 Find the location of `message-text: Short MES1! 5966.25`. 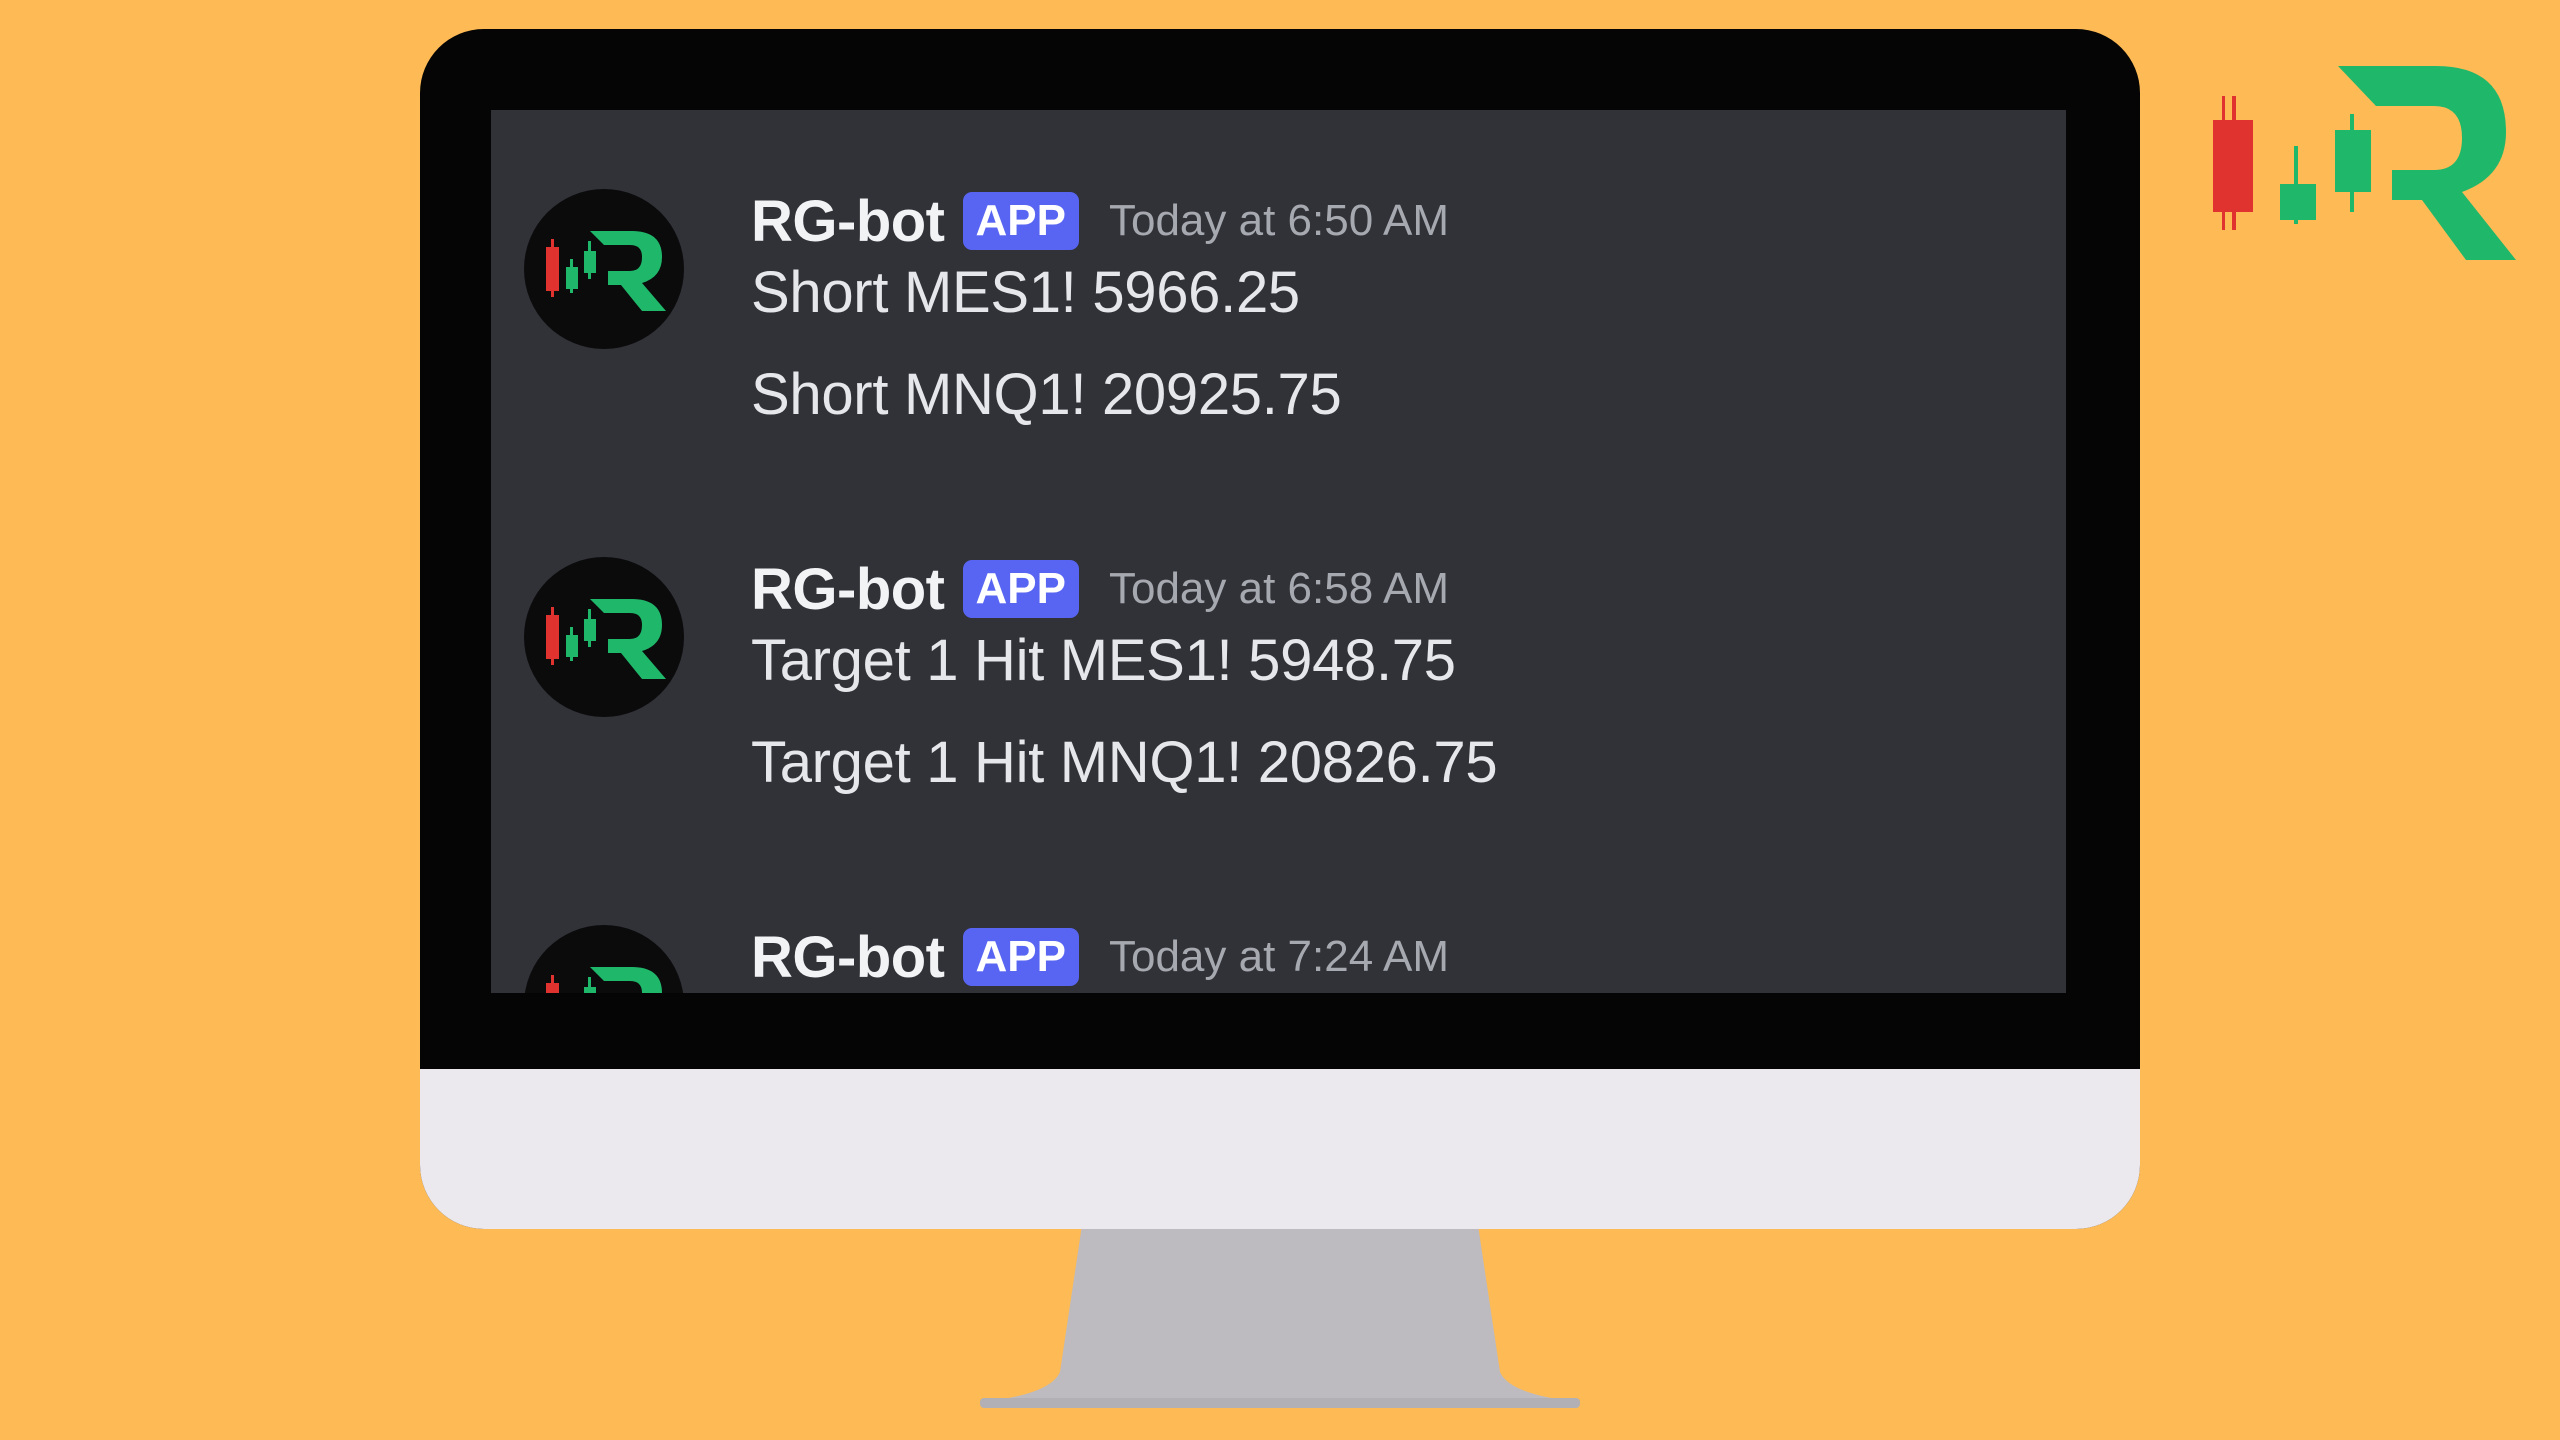

message-text: Short MES1! 5966.25 is located at coordinates (1025, 292).